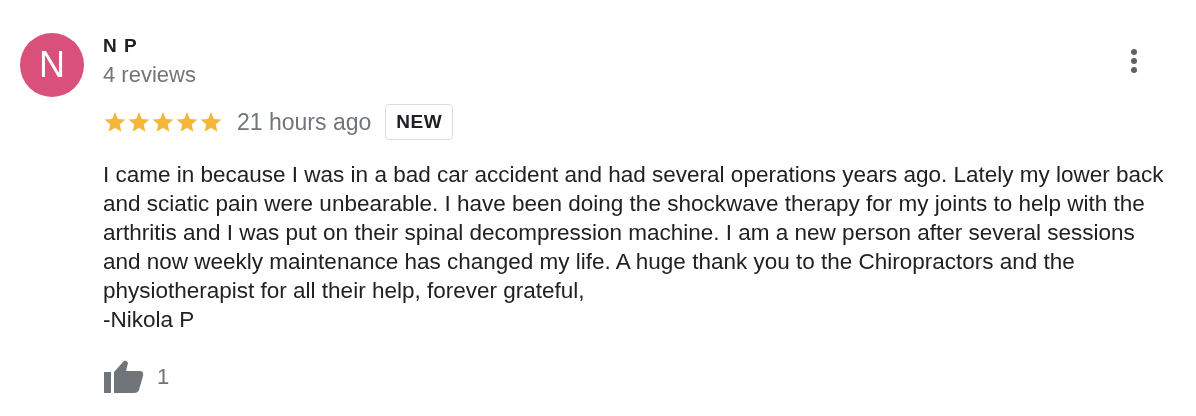 The height and width of the screenshot is (416, 1196). What do you see at coordinates (304, 122) in the screenshot?
I see `review-time: 21 hours ago` at bounding box center [304, 122].